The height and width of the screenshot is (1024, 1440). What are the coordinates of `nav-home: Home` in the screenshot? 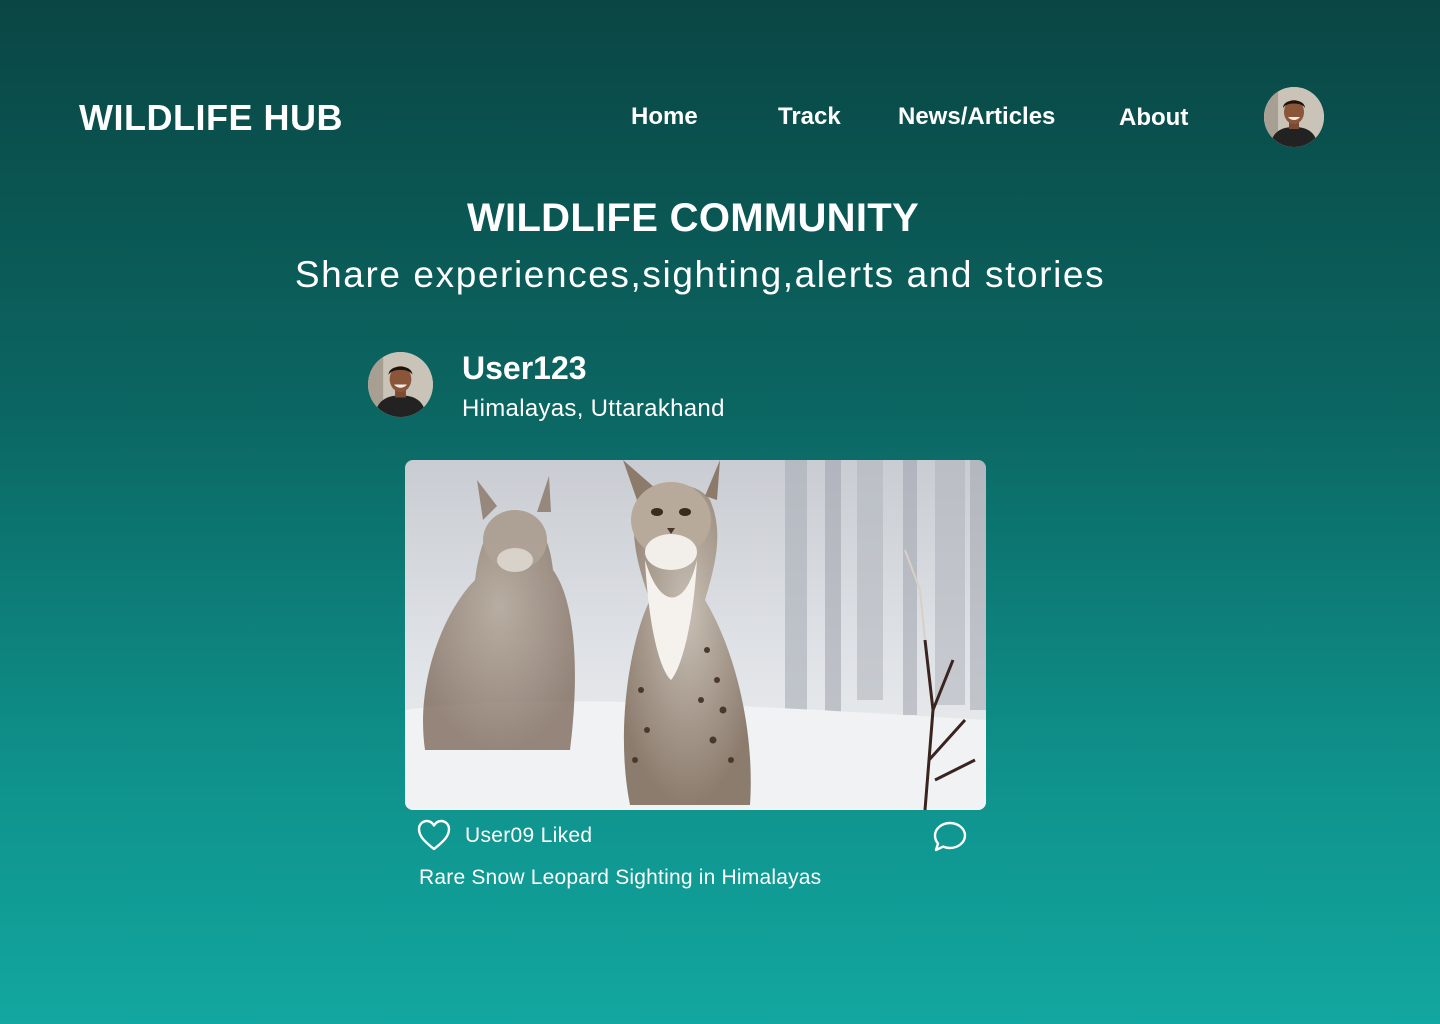 It's located at (664, 117).